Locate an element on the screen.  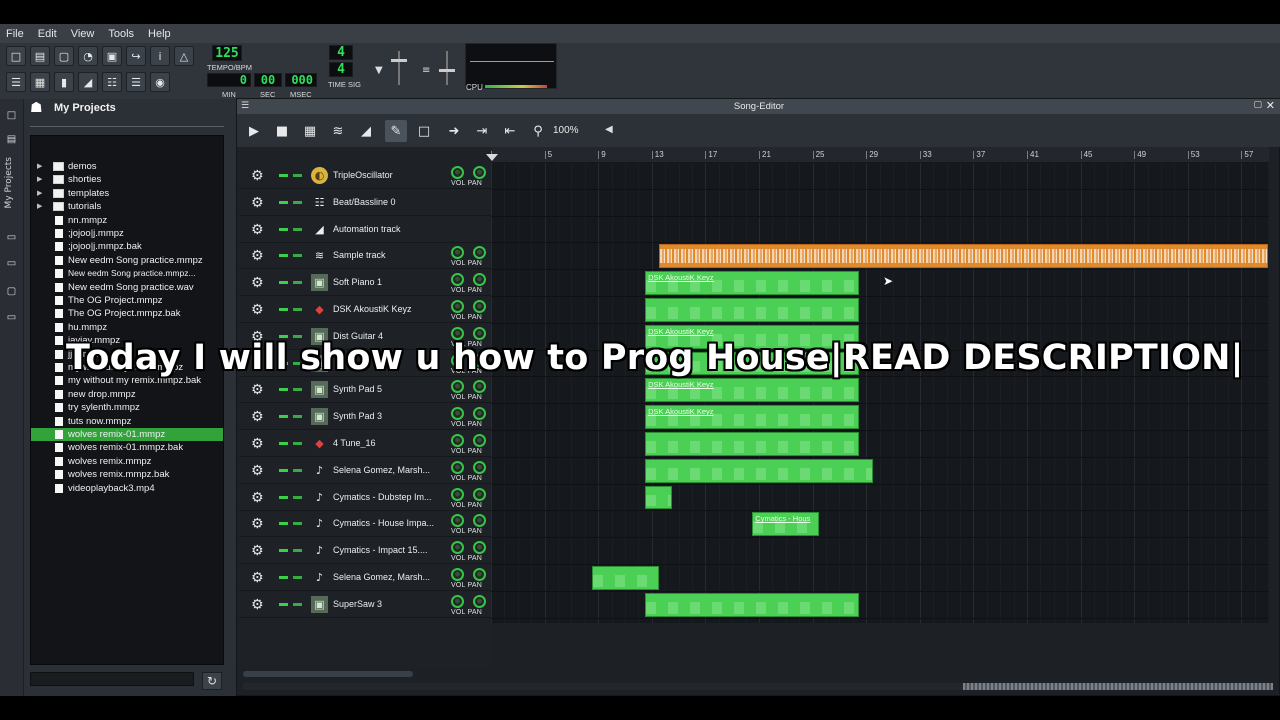
expand-arrow-icon: ▶ is located at coordinates (39, 206).